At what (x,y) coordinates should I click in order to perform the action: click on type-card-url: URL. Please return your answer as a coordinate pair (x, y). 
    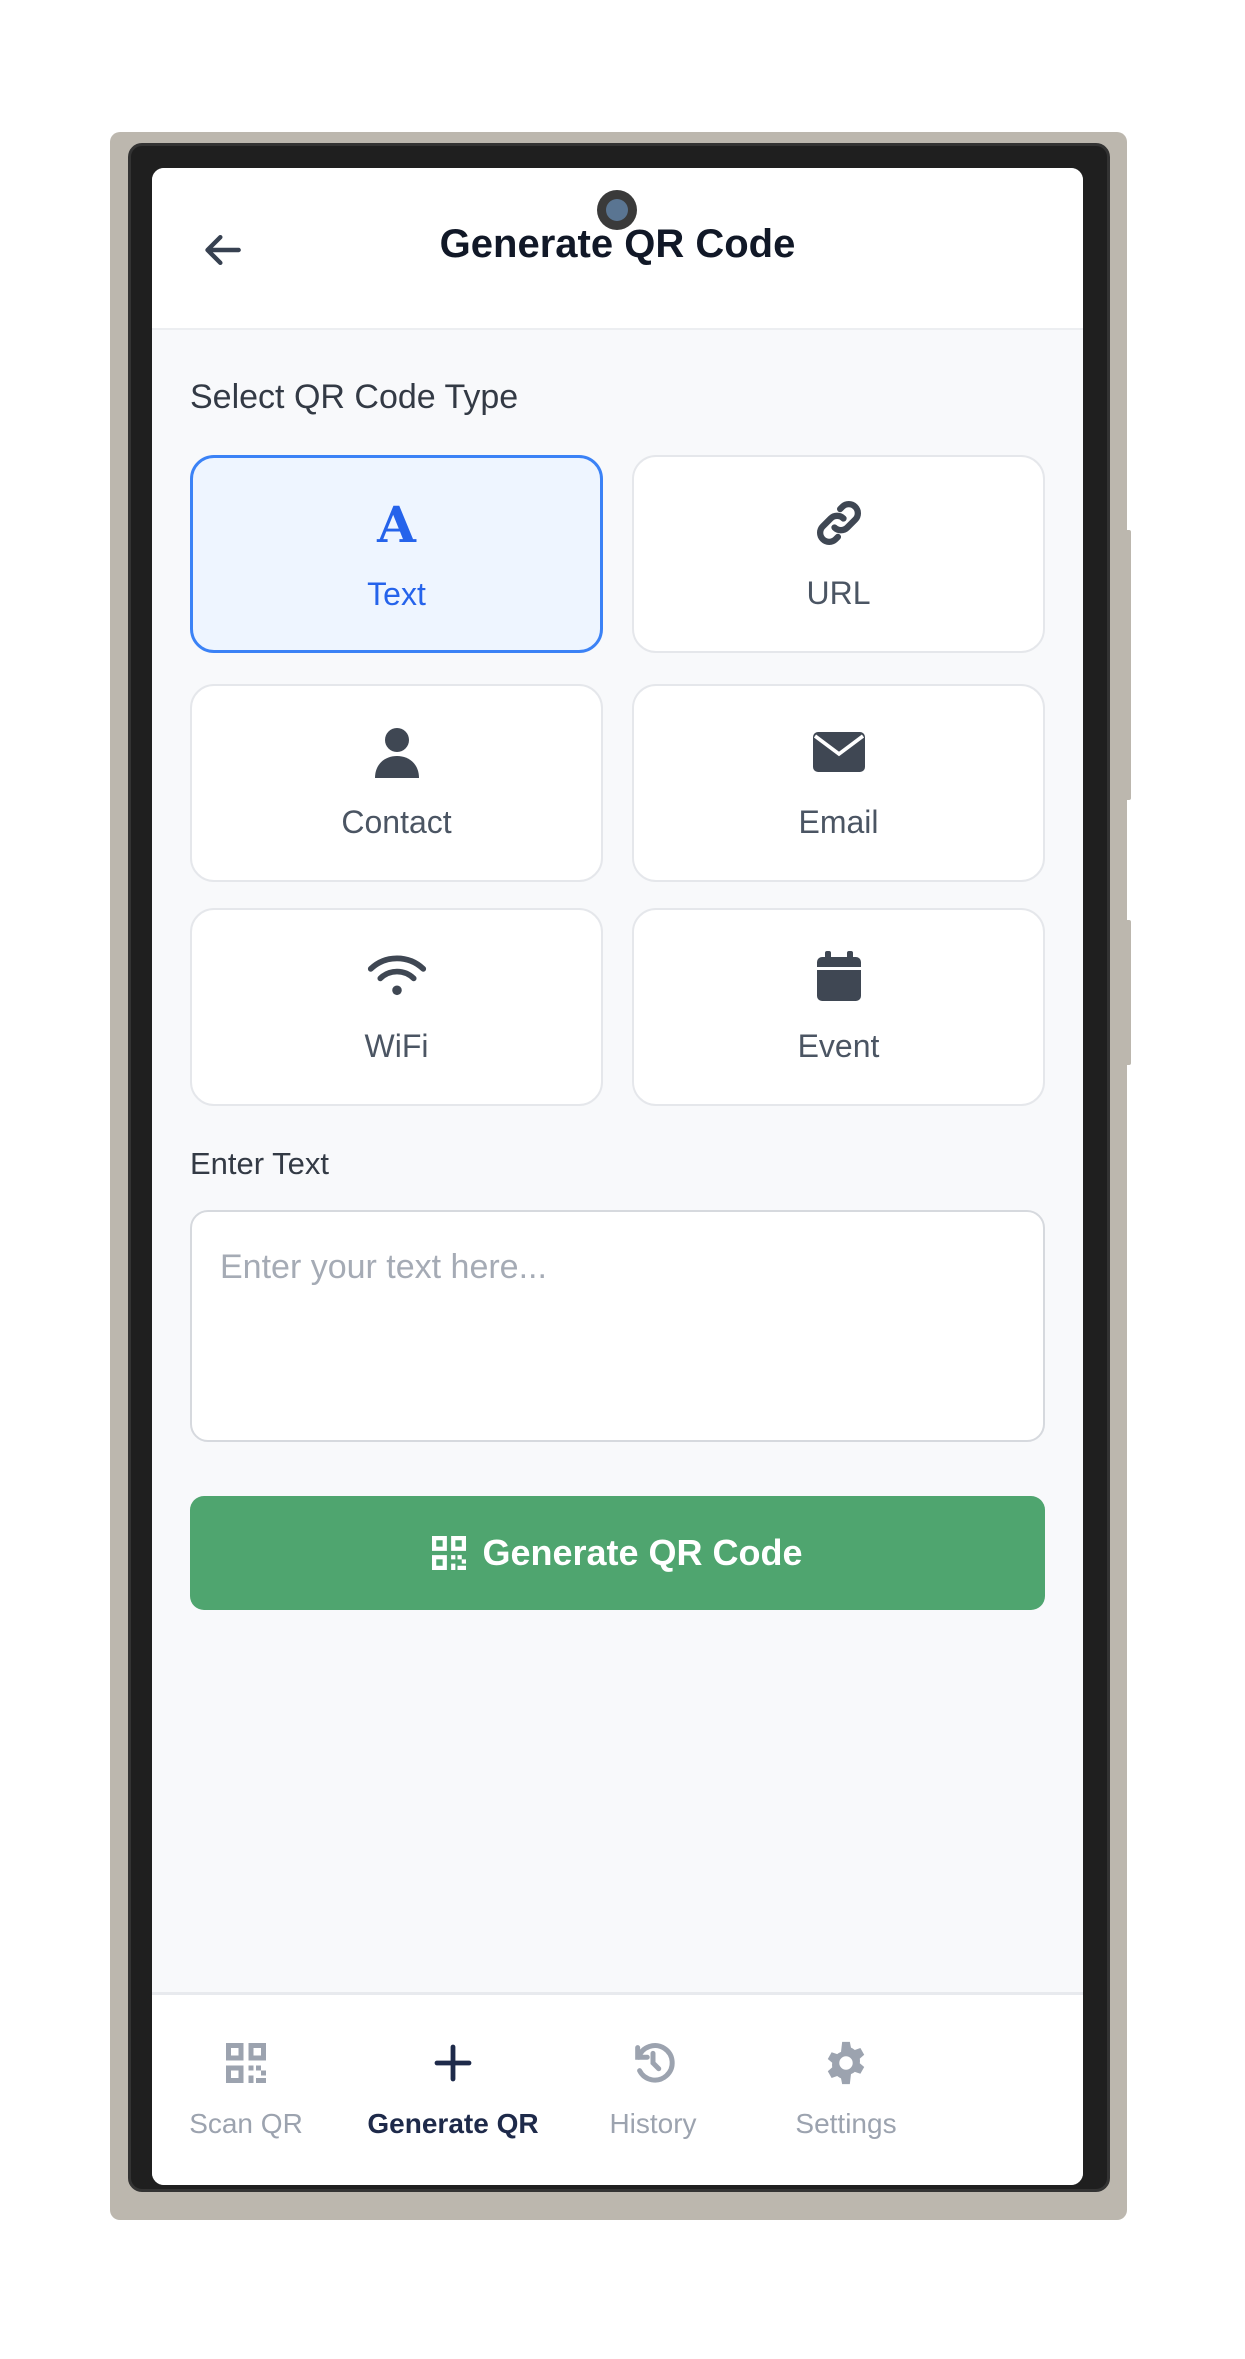
    Looking at the image, I should click on (838, 554).